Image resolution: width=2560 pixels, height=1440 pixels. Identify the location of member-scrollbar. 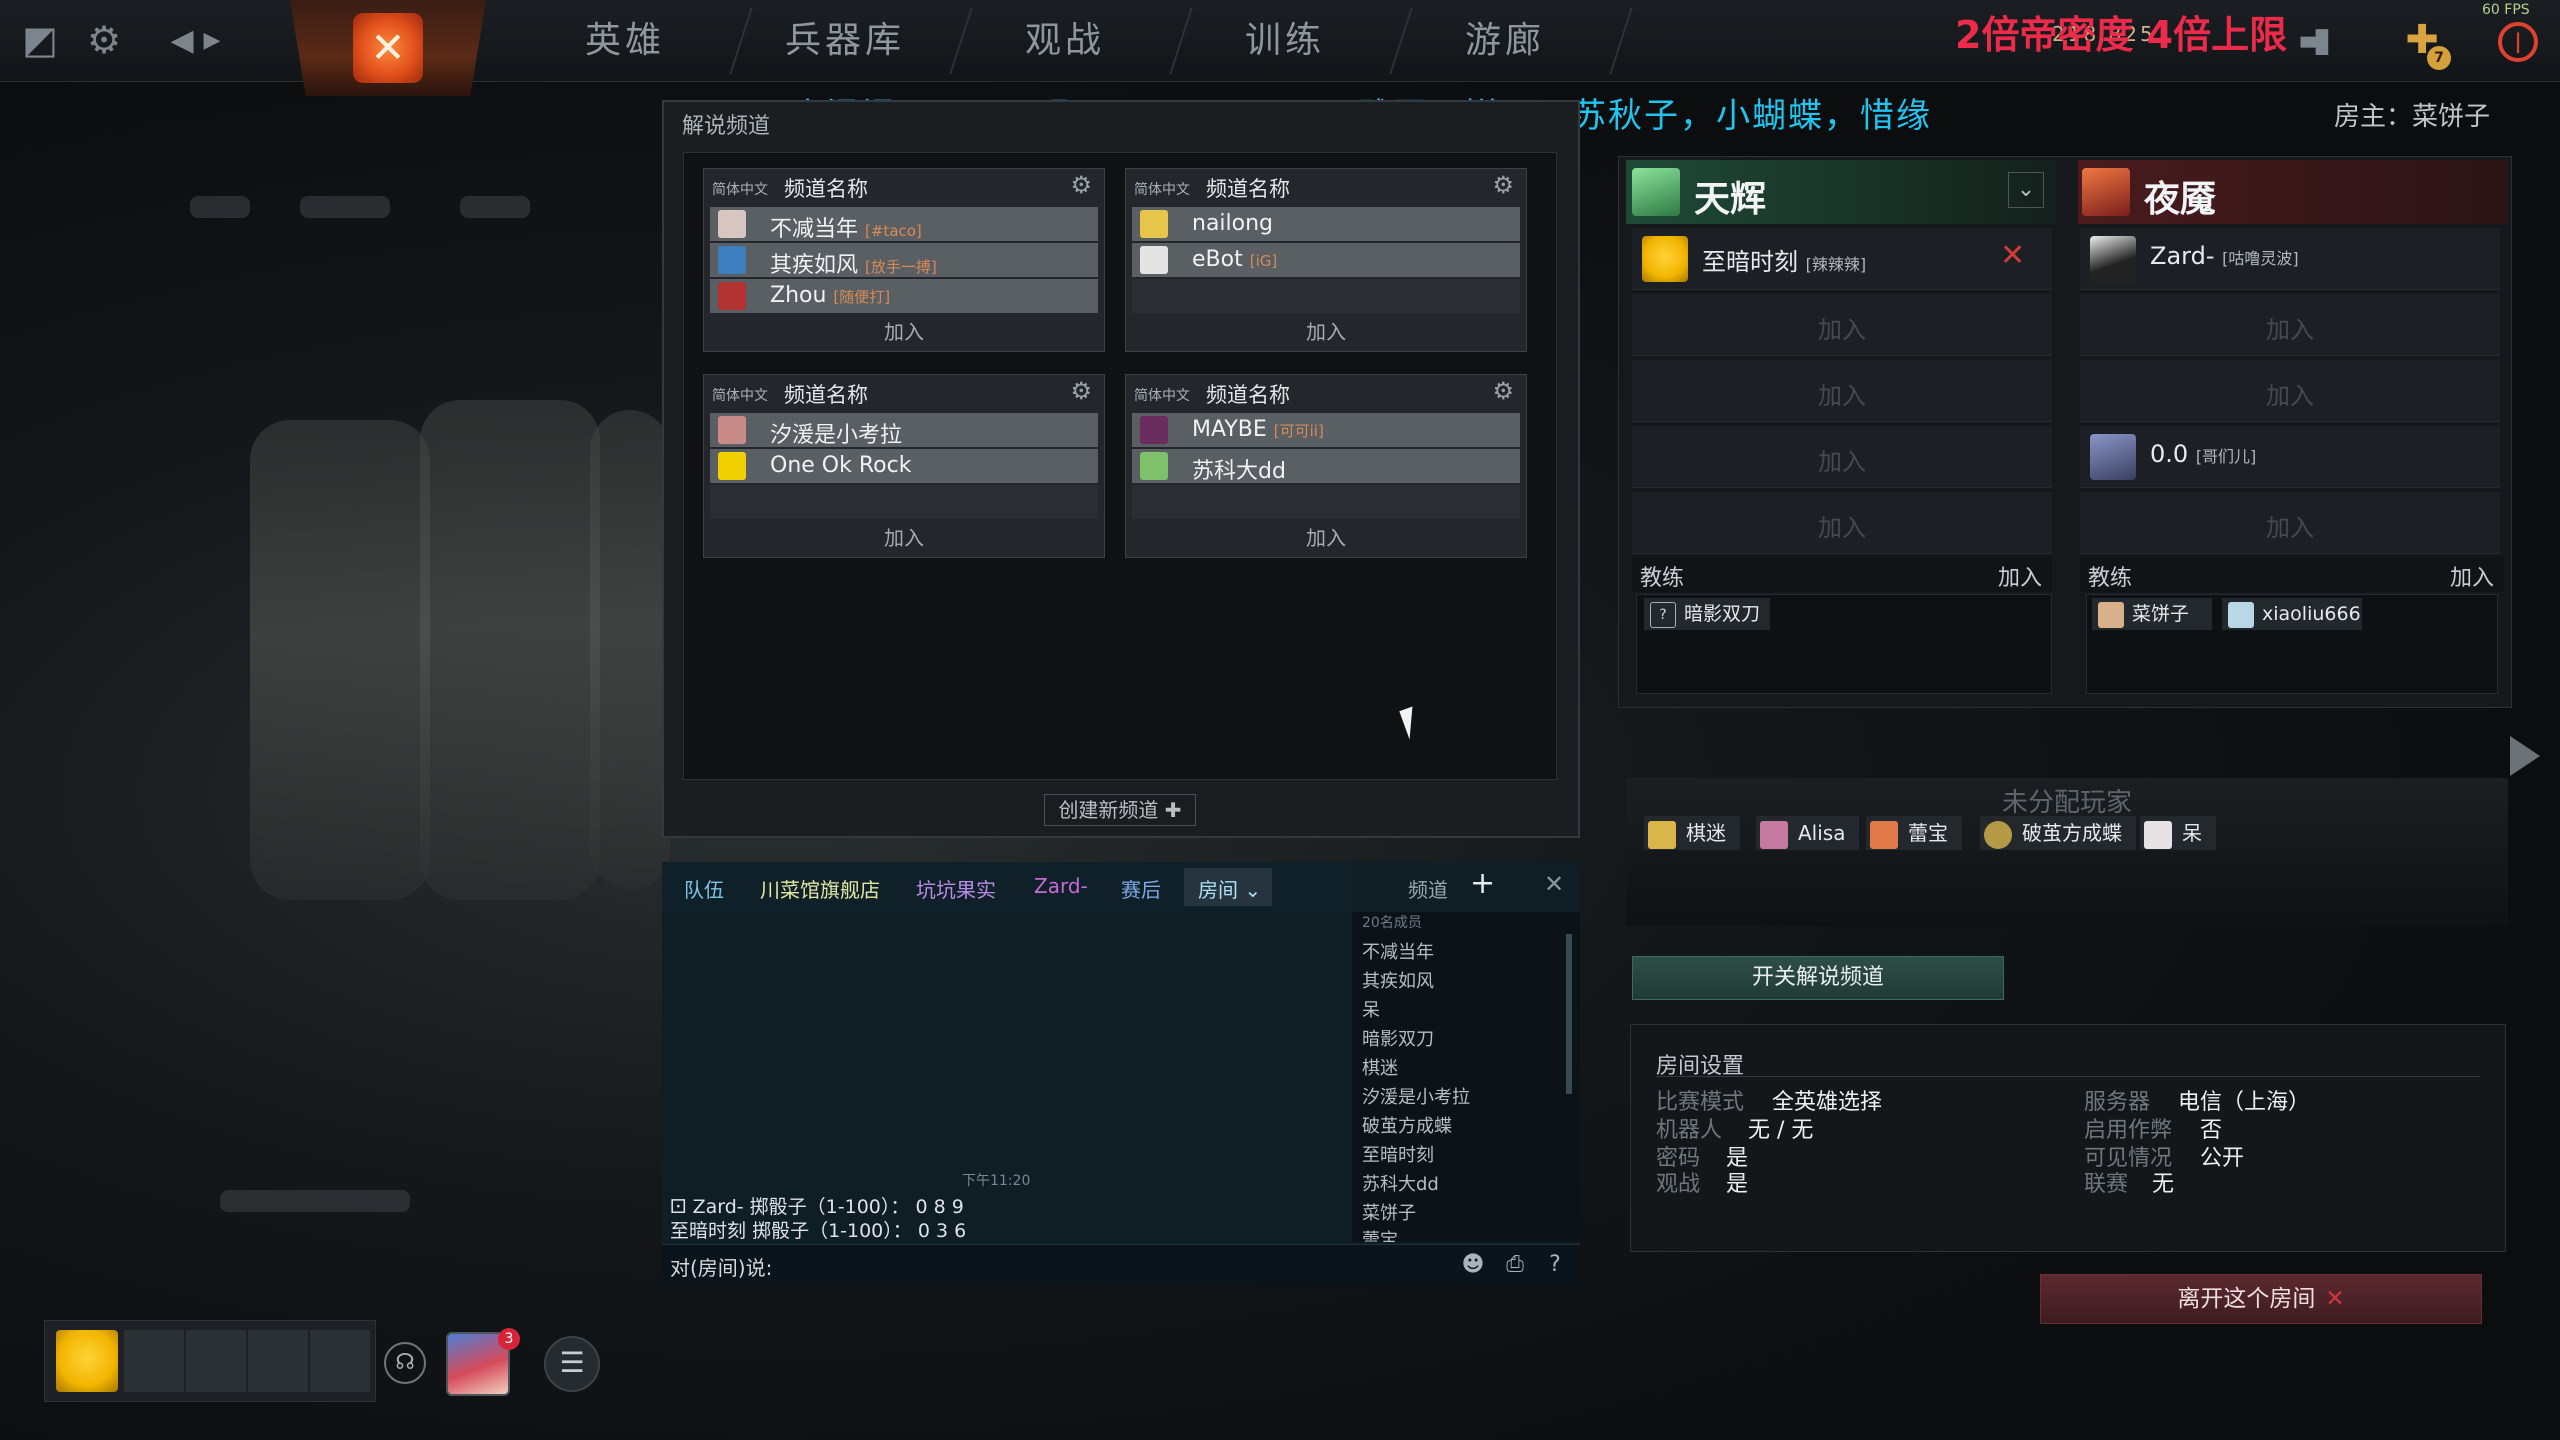
(1569, 1014).